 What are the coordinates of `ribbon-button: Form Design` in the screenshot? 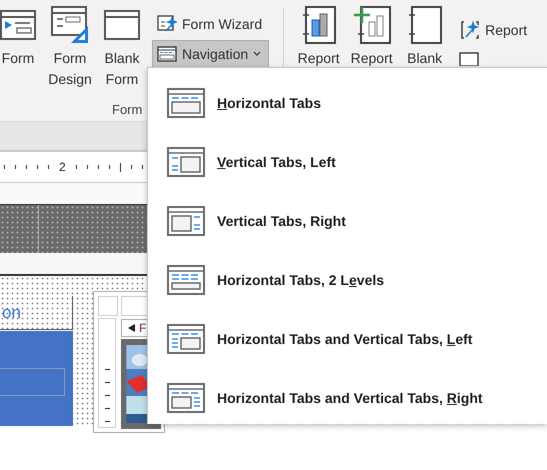 It's located at (70, 45).